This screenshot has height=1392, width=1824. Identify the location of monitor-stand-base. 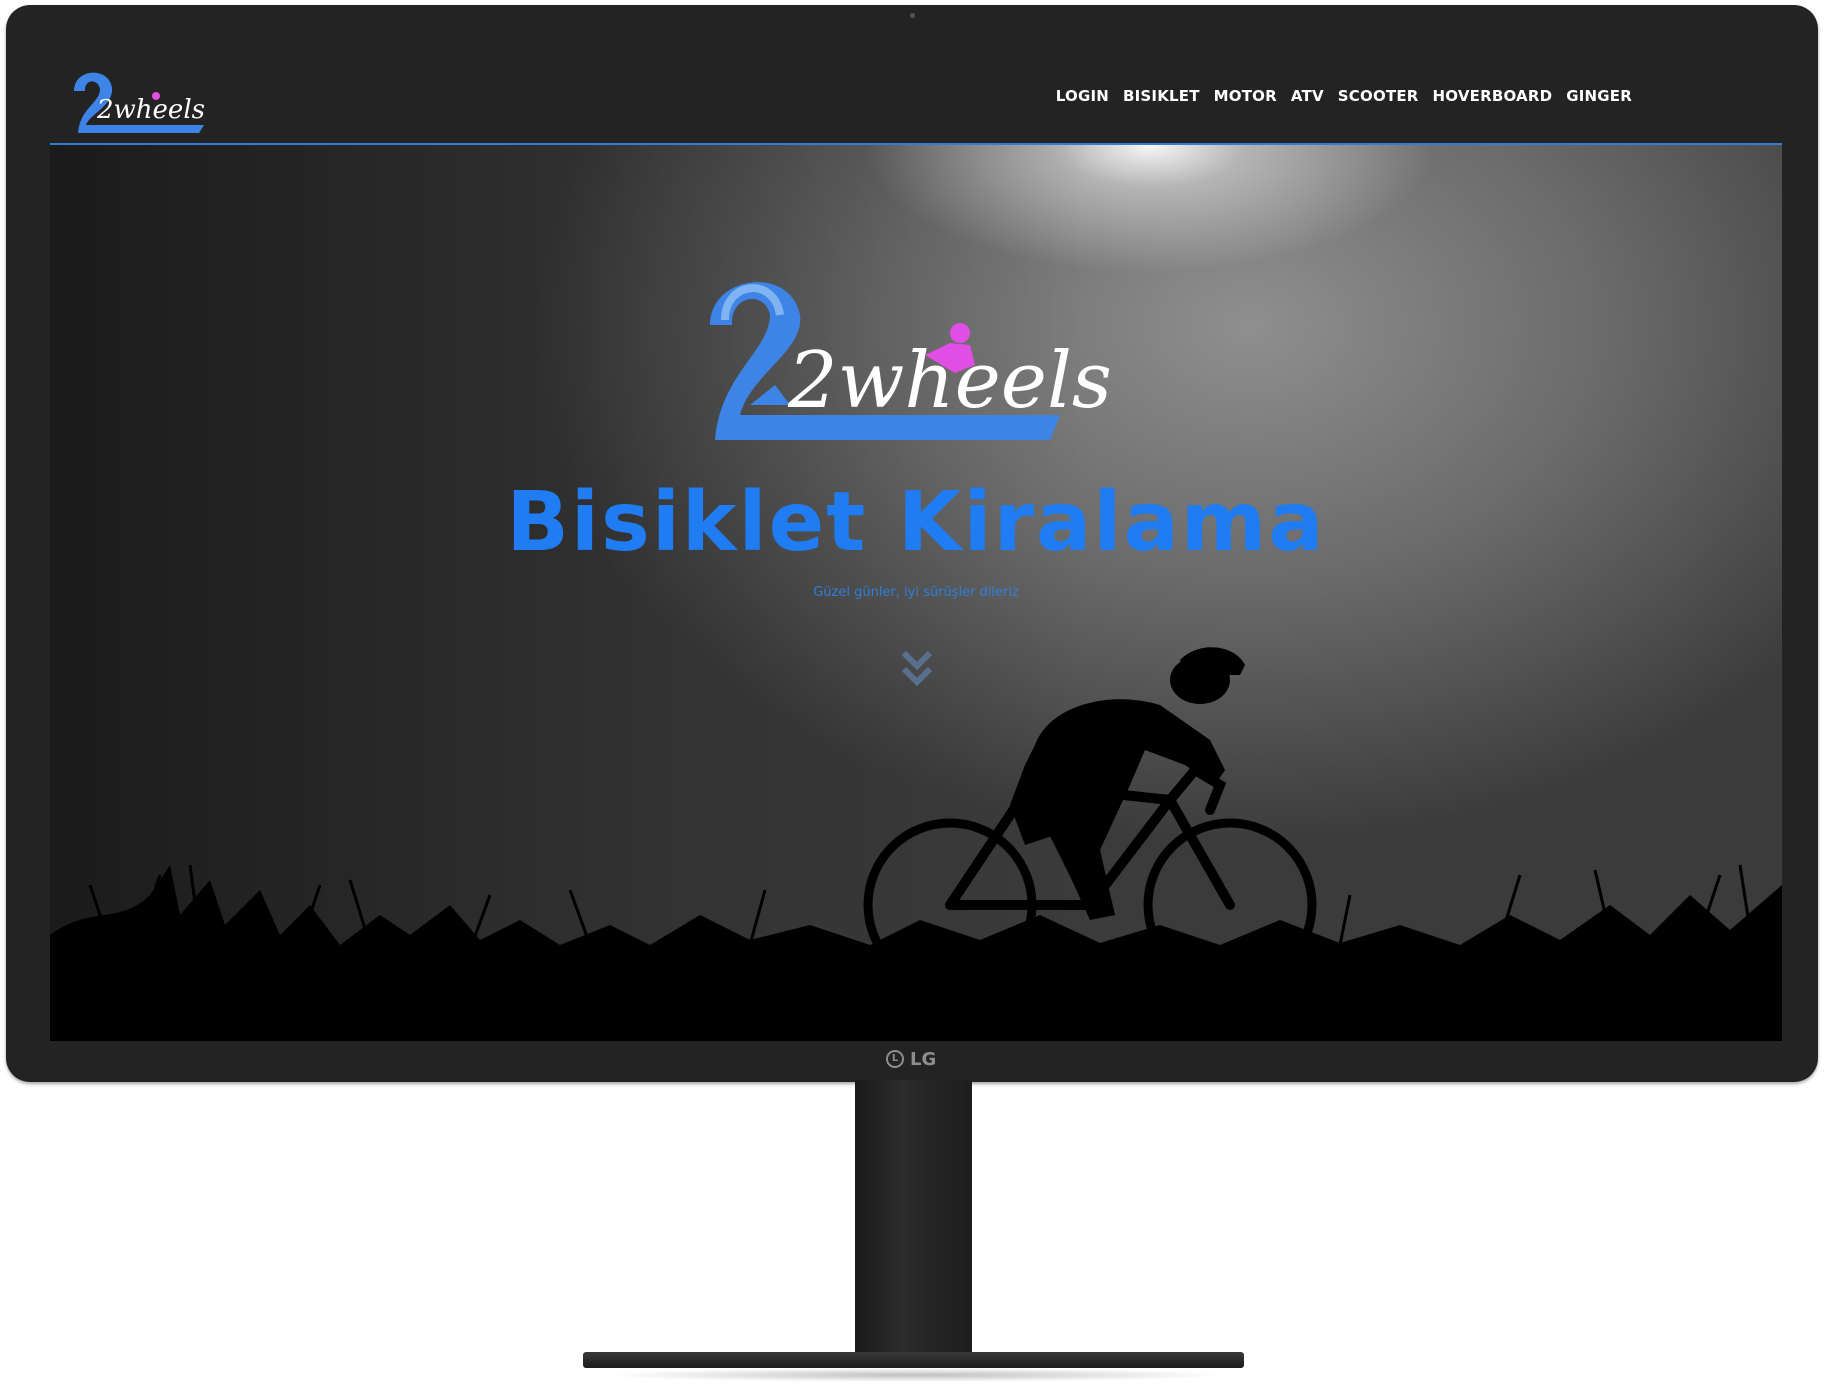
(913, 1360).